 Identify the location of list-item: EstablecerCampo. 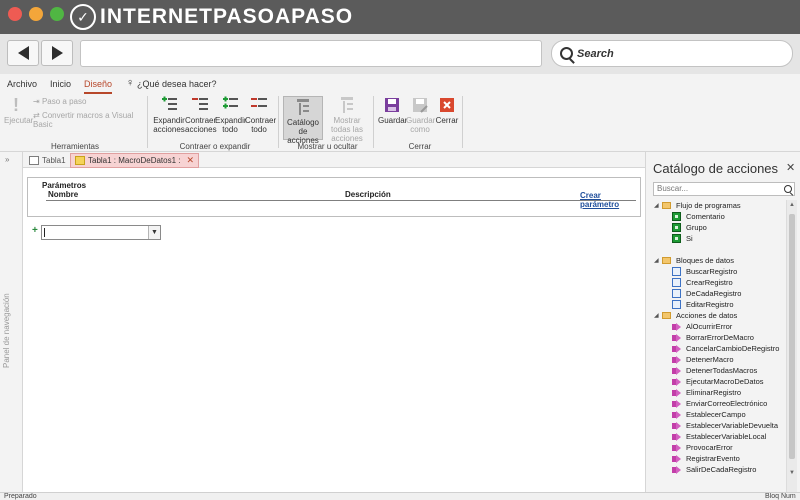
(709, 414).